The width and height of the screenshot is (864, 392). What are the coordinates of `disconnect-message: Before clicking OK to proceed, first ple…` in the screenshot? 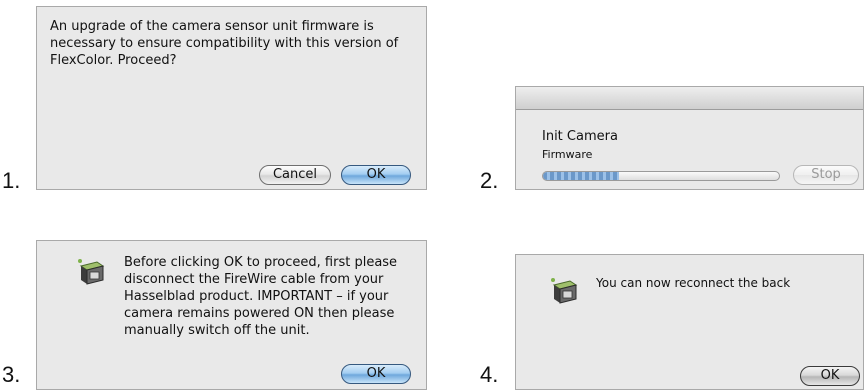 It's located at (261, 296).